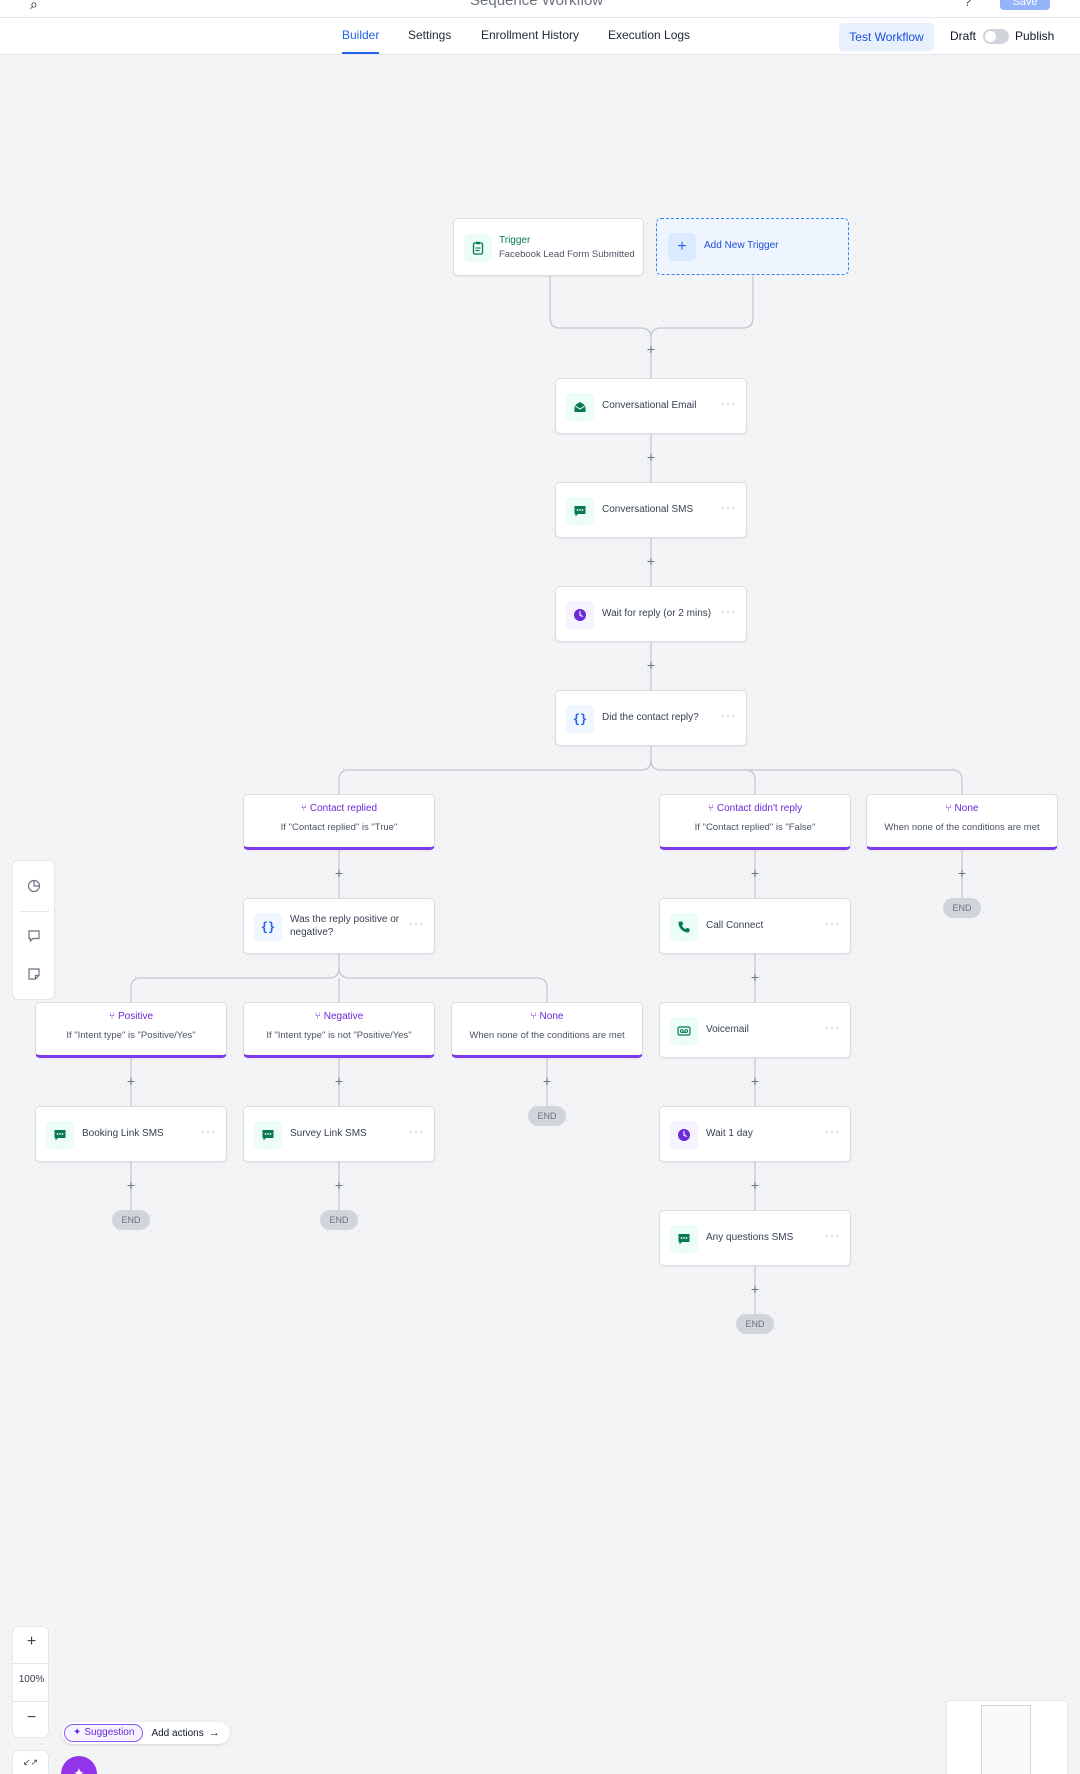  I want to click on survey-link-sms-node: Survey Link SMS ···, so click(339, 1134).